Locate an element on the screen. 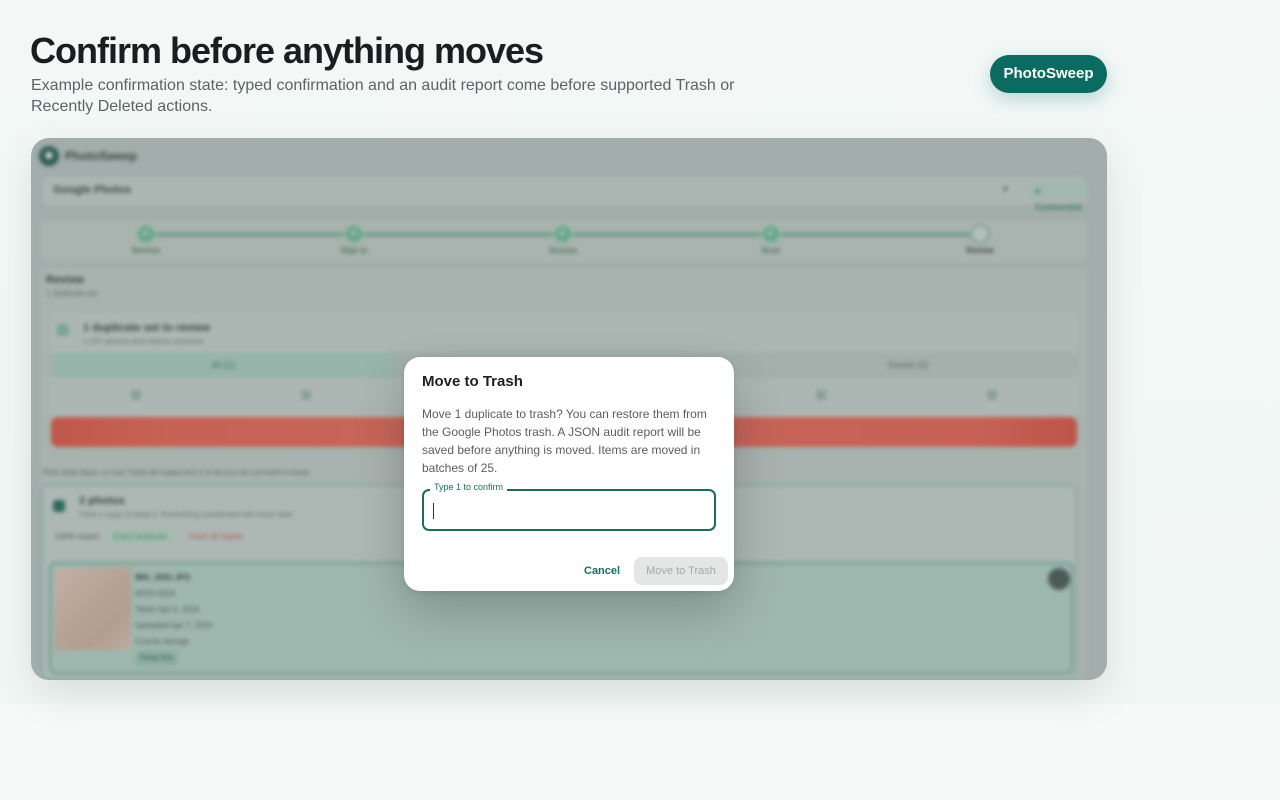  step-sign-in: ✓ Sign in is located at coordinates (354, 239).